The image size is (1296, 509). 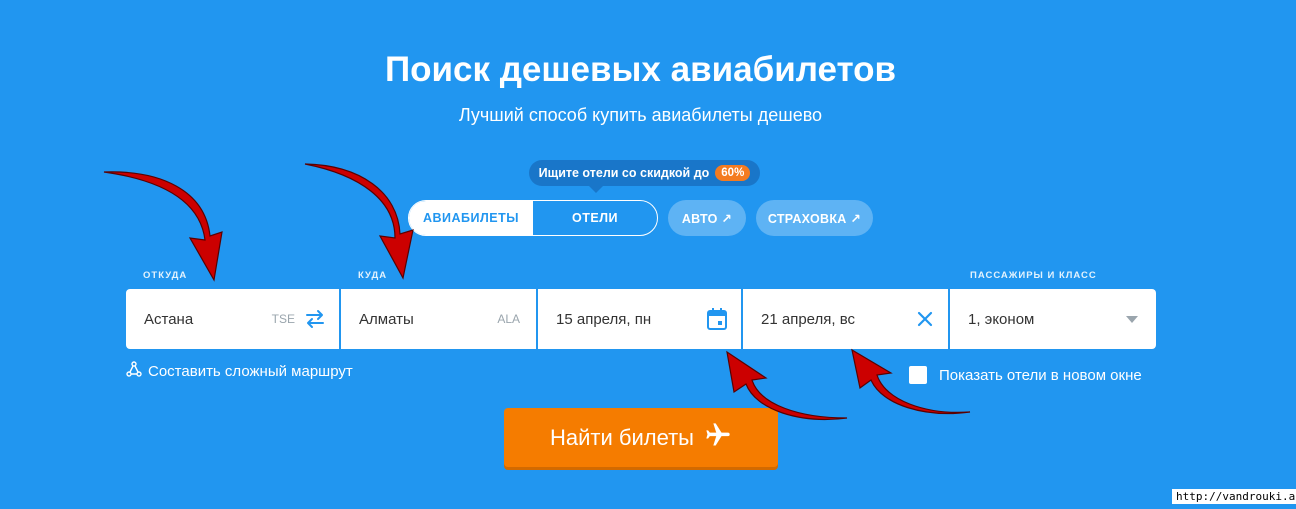 What do you see at coordinates (508, 319) in the screenshot?
I see `destination-iata: ALA` at bounding box center [508, 319].